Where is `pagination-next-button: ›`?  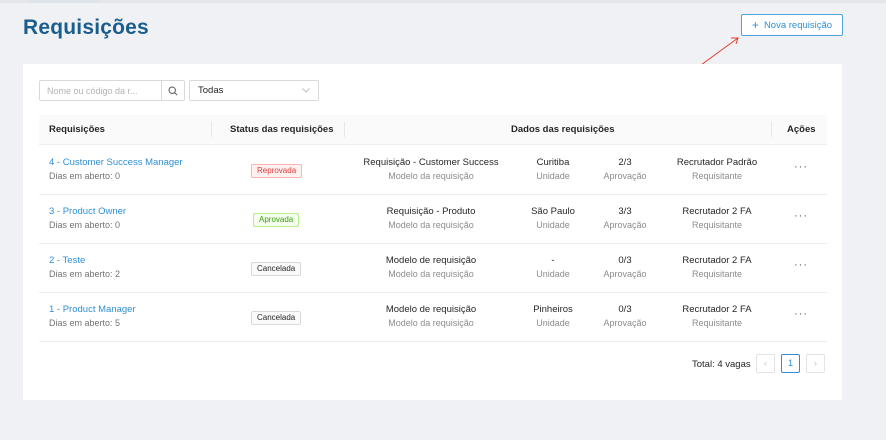 pagination-next-button: › is located at coordinates (815, 363).